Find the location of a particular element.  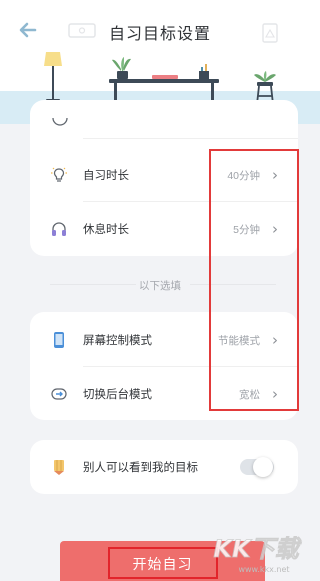

break-duration-label: 休息时长 is located at coordinates (106, 230).